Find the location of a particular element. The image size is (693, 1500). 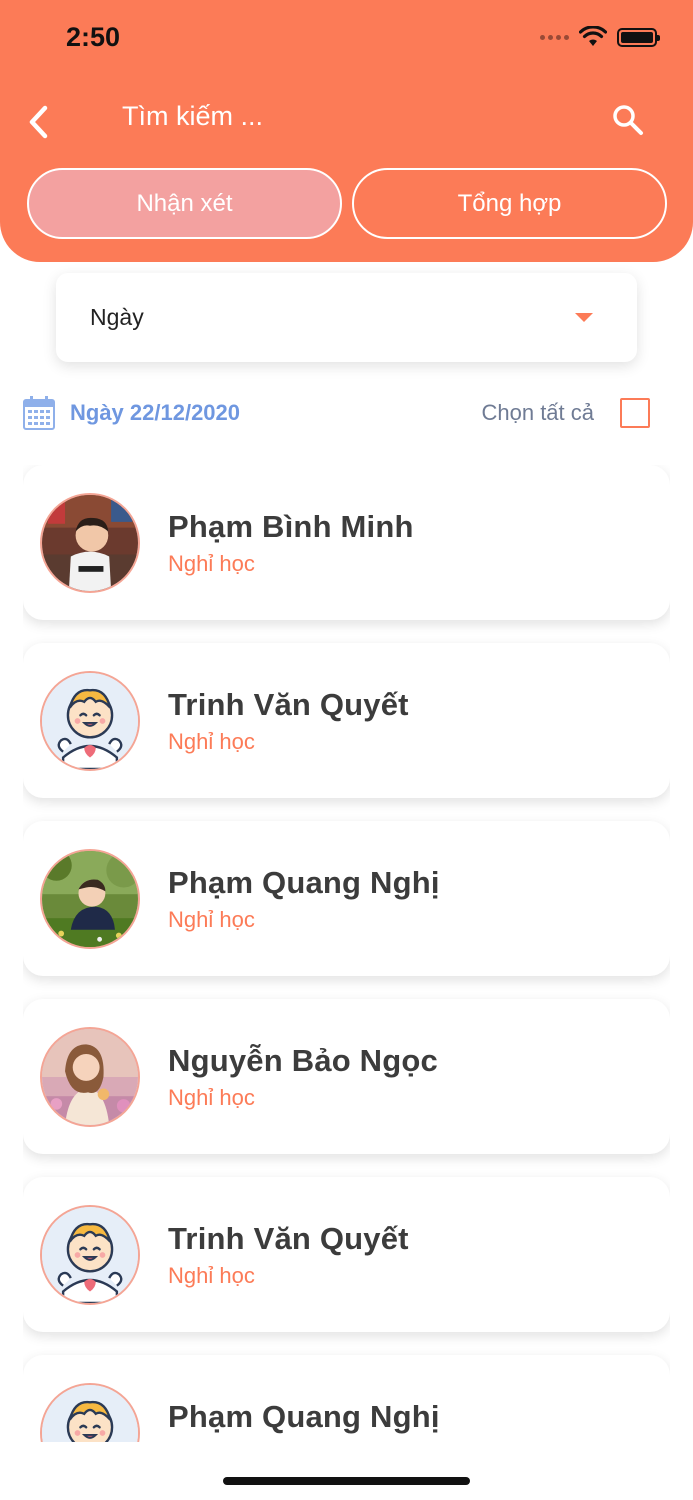

date-label: Ngày 22/12/2020 is located at coordinates (155, 413).